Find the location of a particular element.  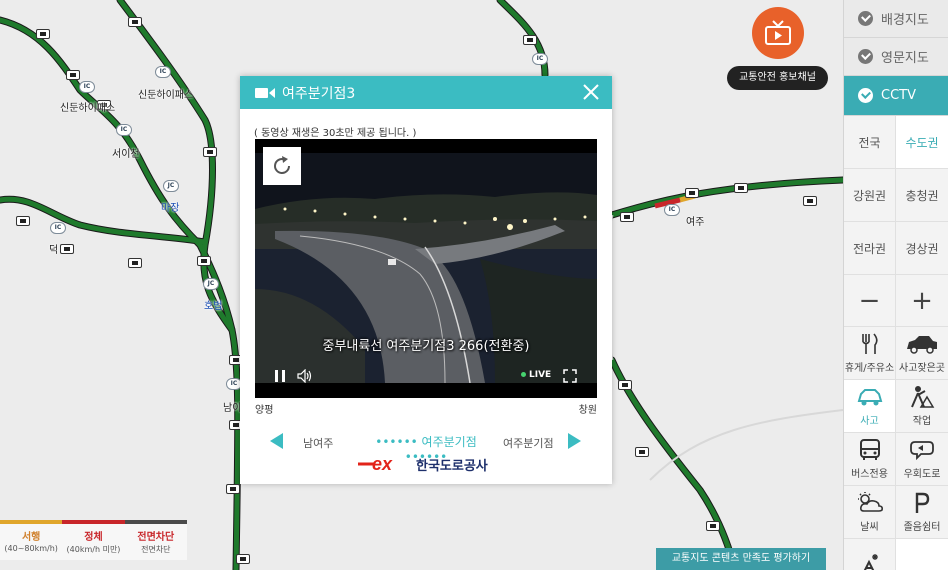

tv-channel-button is located at coordinates (778, 33).